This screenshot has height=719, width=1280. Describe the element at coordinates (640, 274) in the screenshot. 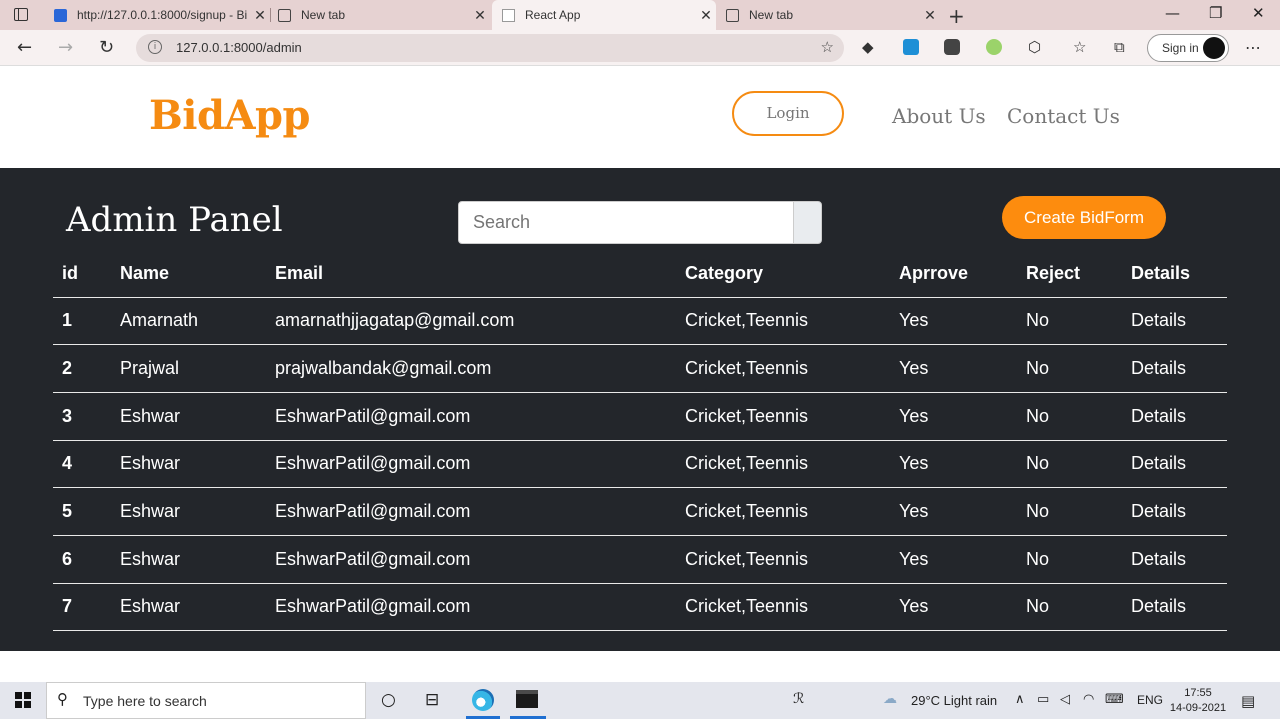

I see `table-header-row: id Name Email Category Aprrove Reject Details` at that location.